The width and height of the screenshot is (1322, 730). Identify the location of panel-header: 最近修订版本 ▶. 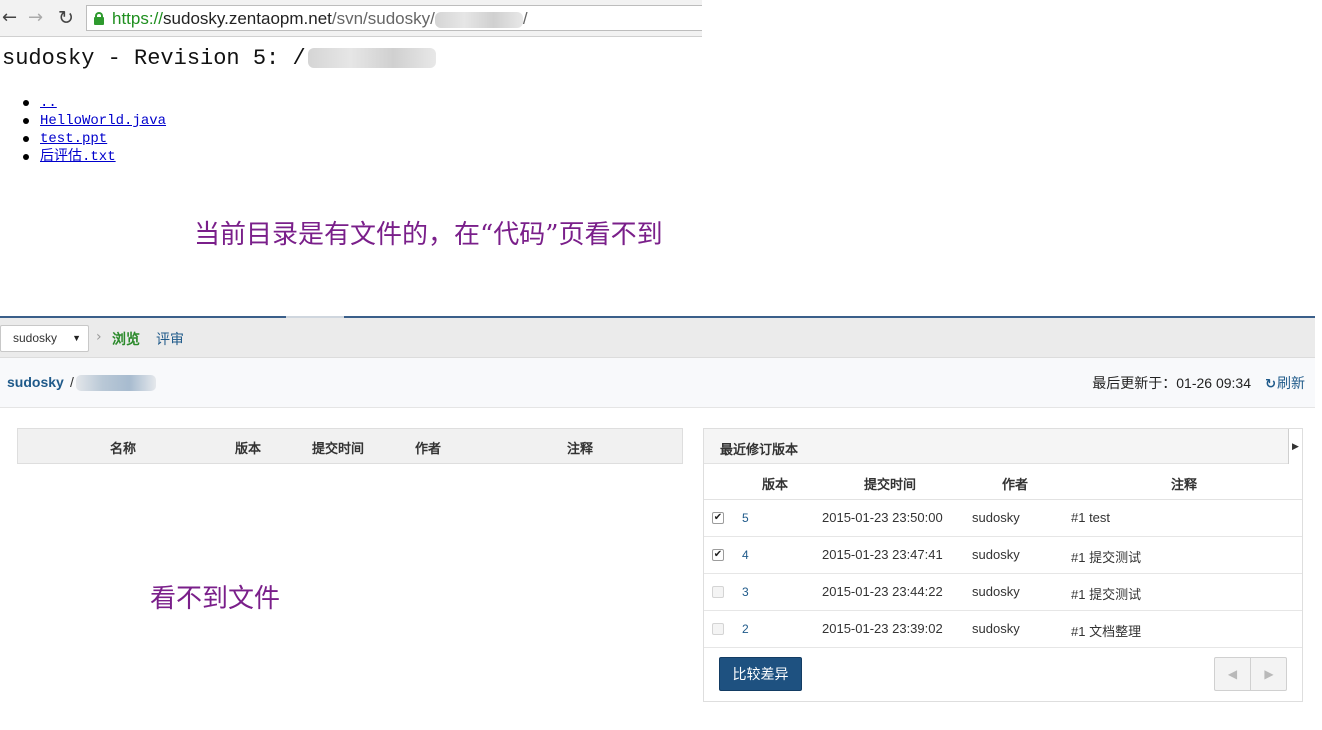
(1003, 446).